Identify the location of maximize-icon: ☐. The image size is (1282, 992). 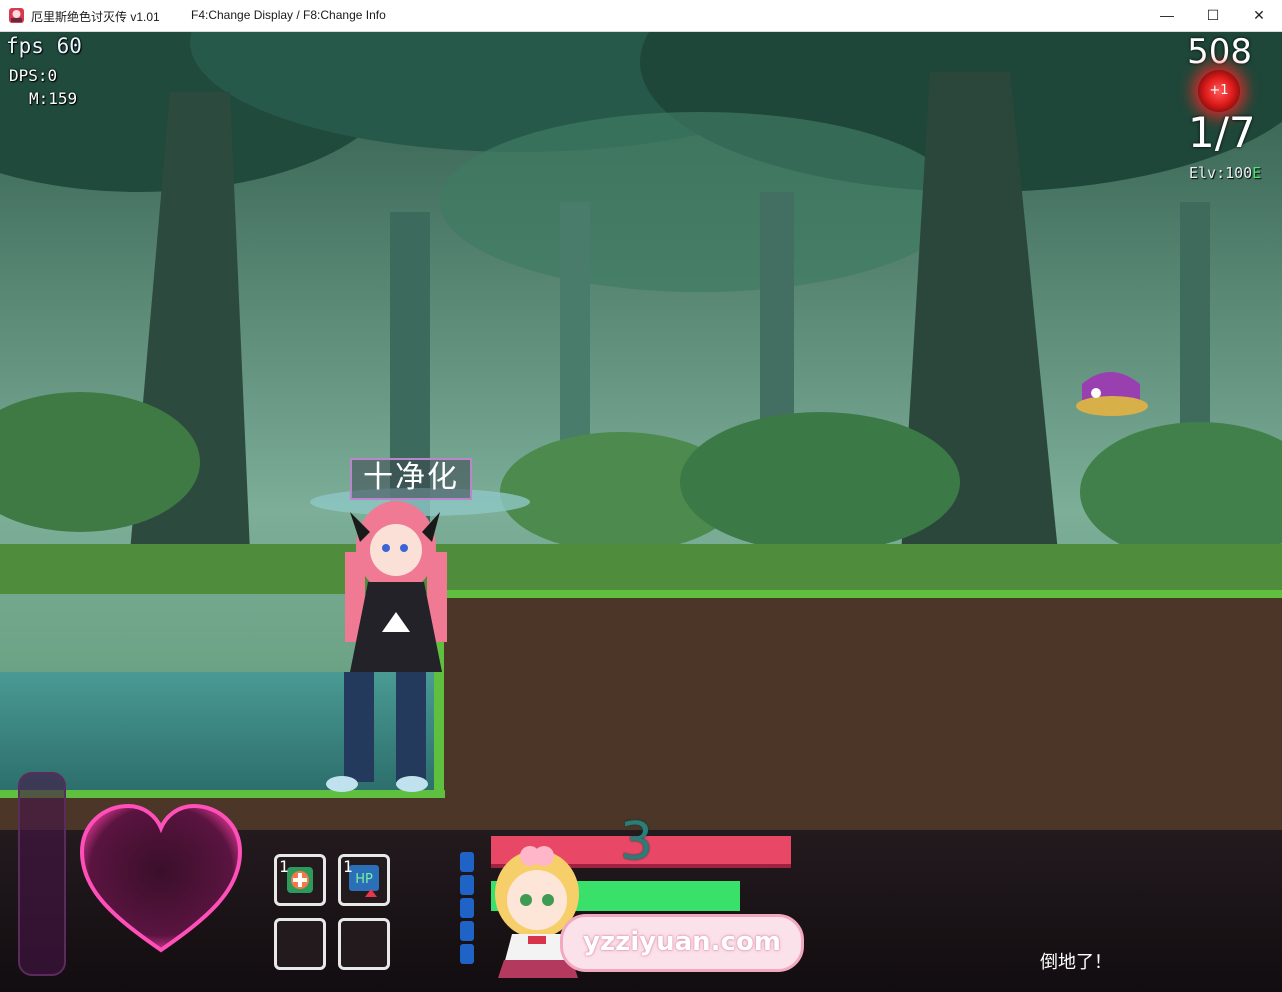
(1213, 15).